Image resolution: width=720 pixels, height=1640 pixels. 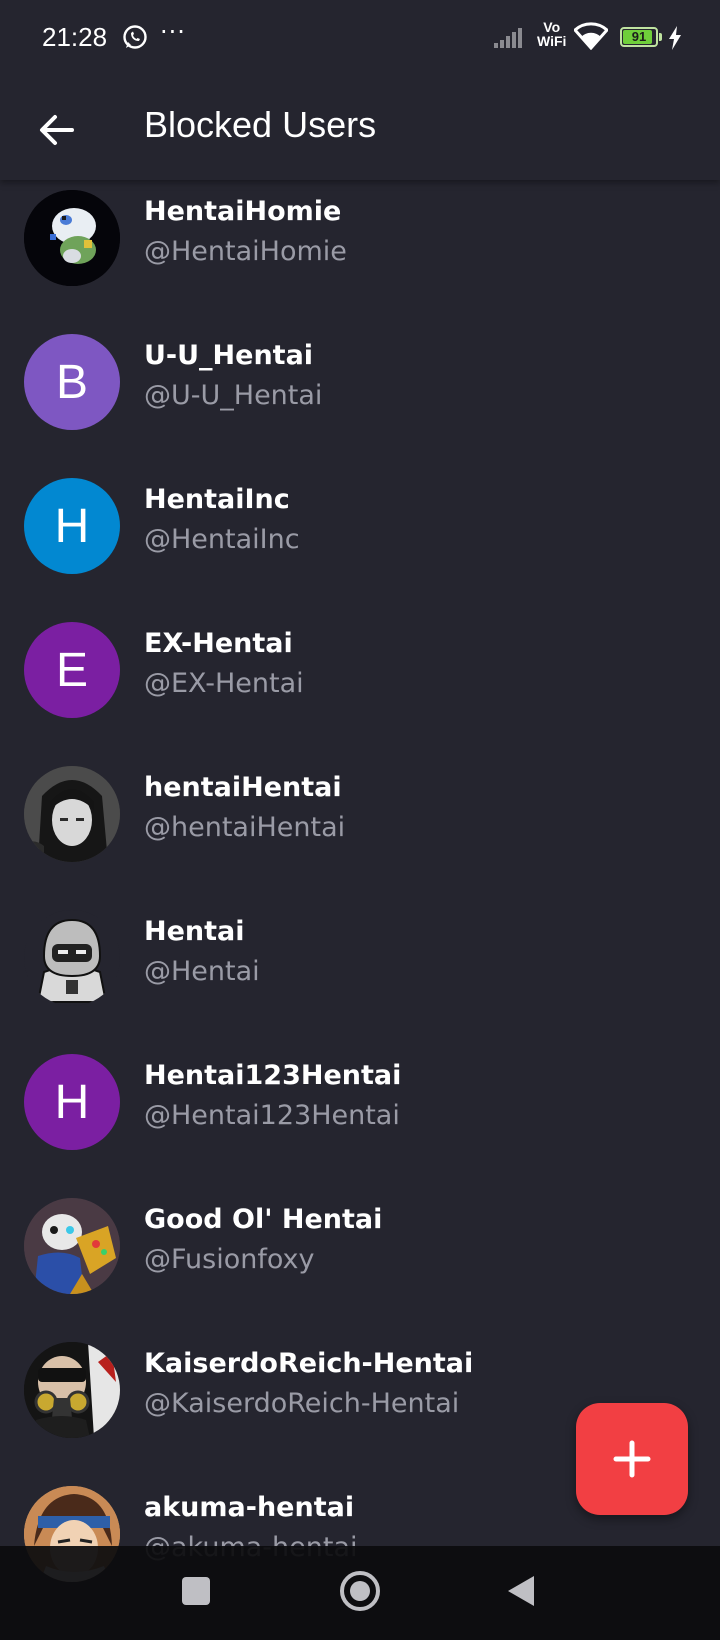 I want to click on blocked-user-row: HentaiHomie @HentaiHomie, so click(x=360, y=252).